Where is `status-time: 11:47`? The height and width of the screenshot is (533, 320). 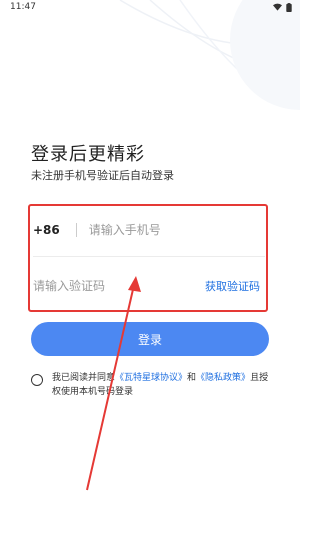 status-time: 11:47 is located at coordinates (23, 7).